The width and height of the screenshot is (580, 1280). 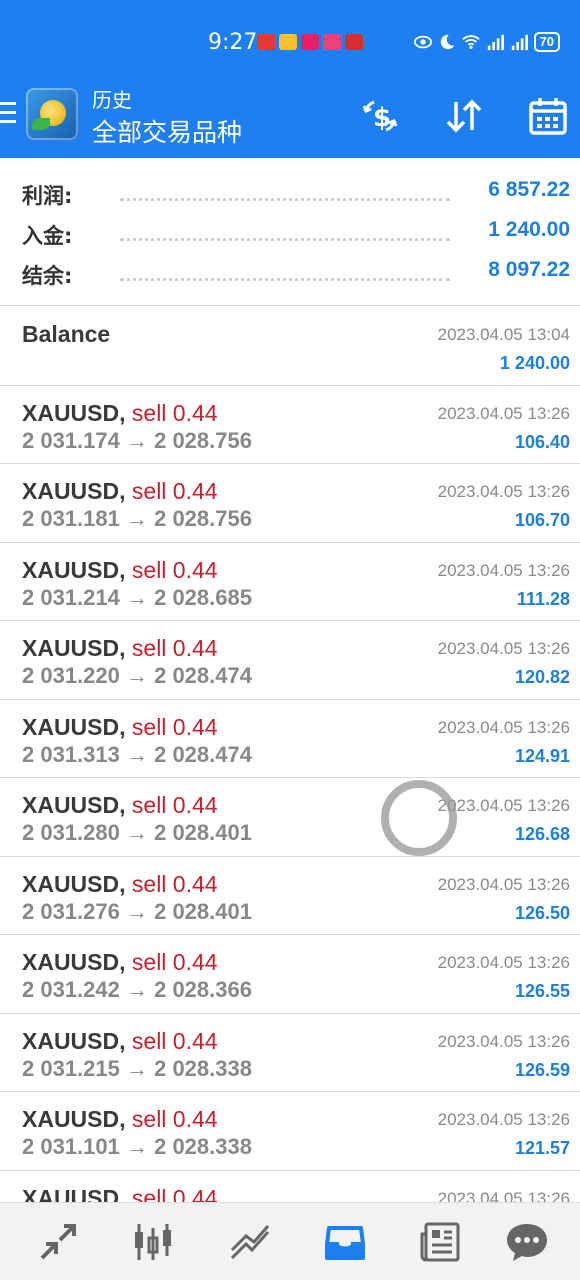 What do you see at coordinates (66, 334) in the screenshot?
I see `balance-title: Balance` at bounding box center [66, 334].